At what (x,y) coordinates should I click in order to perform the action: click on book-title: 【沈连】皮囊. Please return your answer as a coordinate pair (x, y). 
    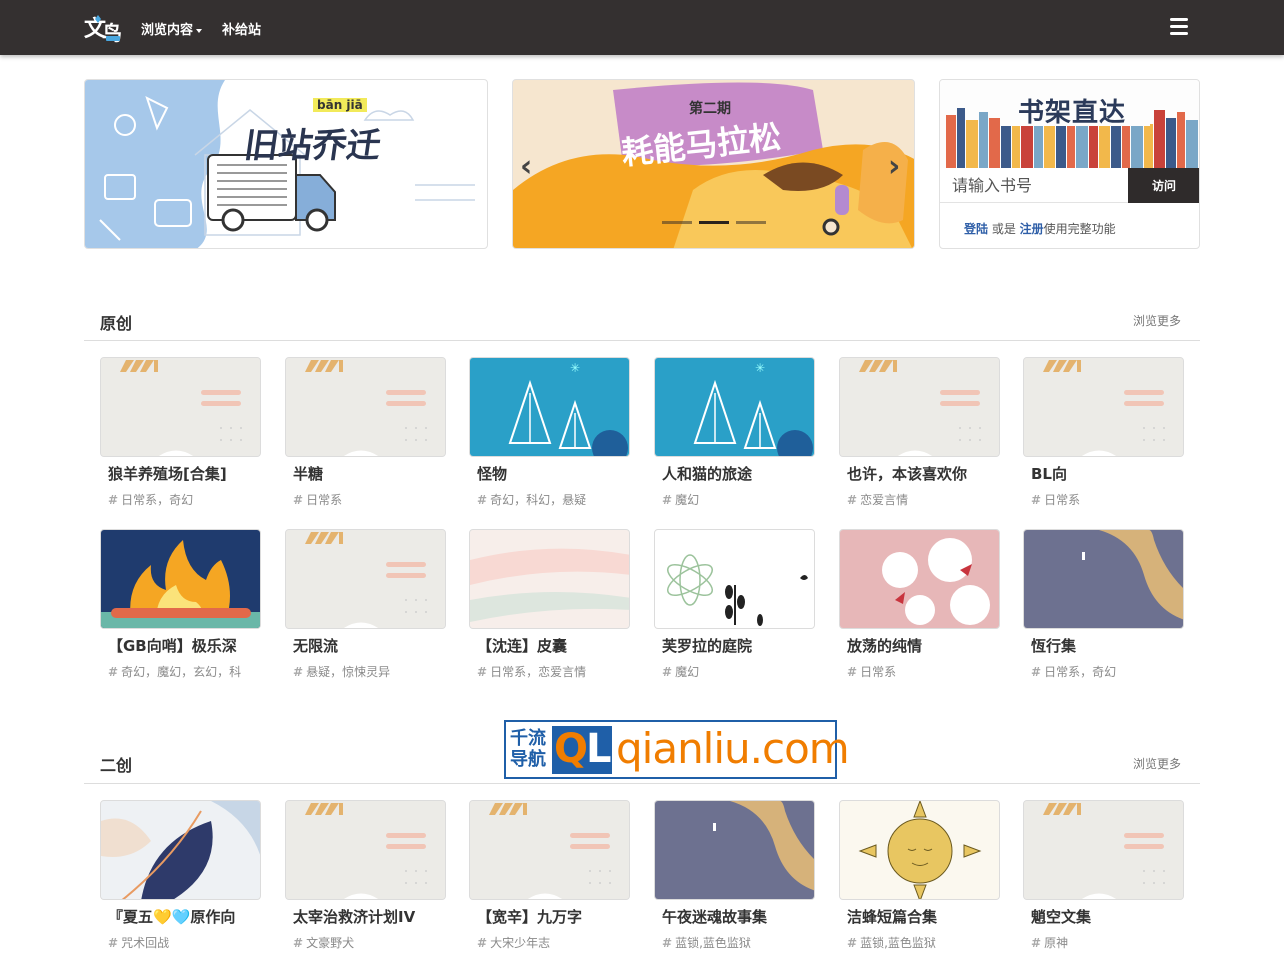
    Looking at the image, I should click on (562, 645).